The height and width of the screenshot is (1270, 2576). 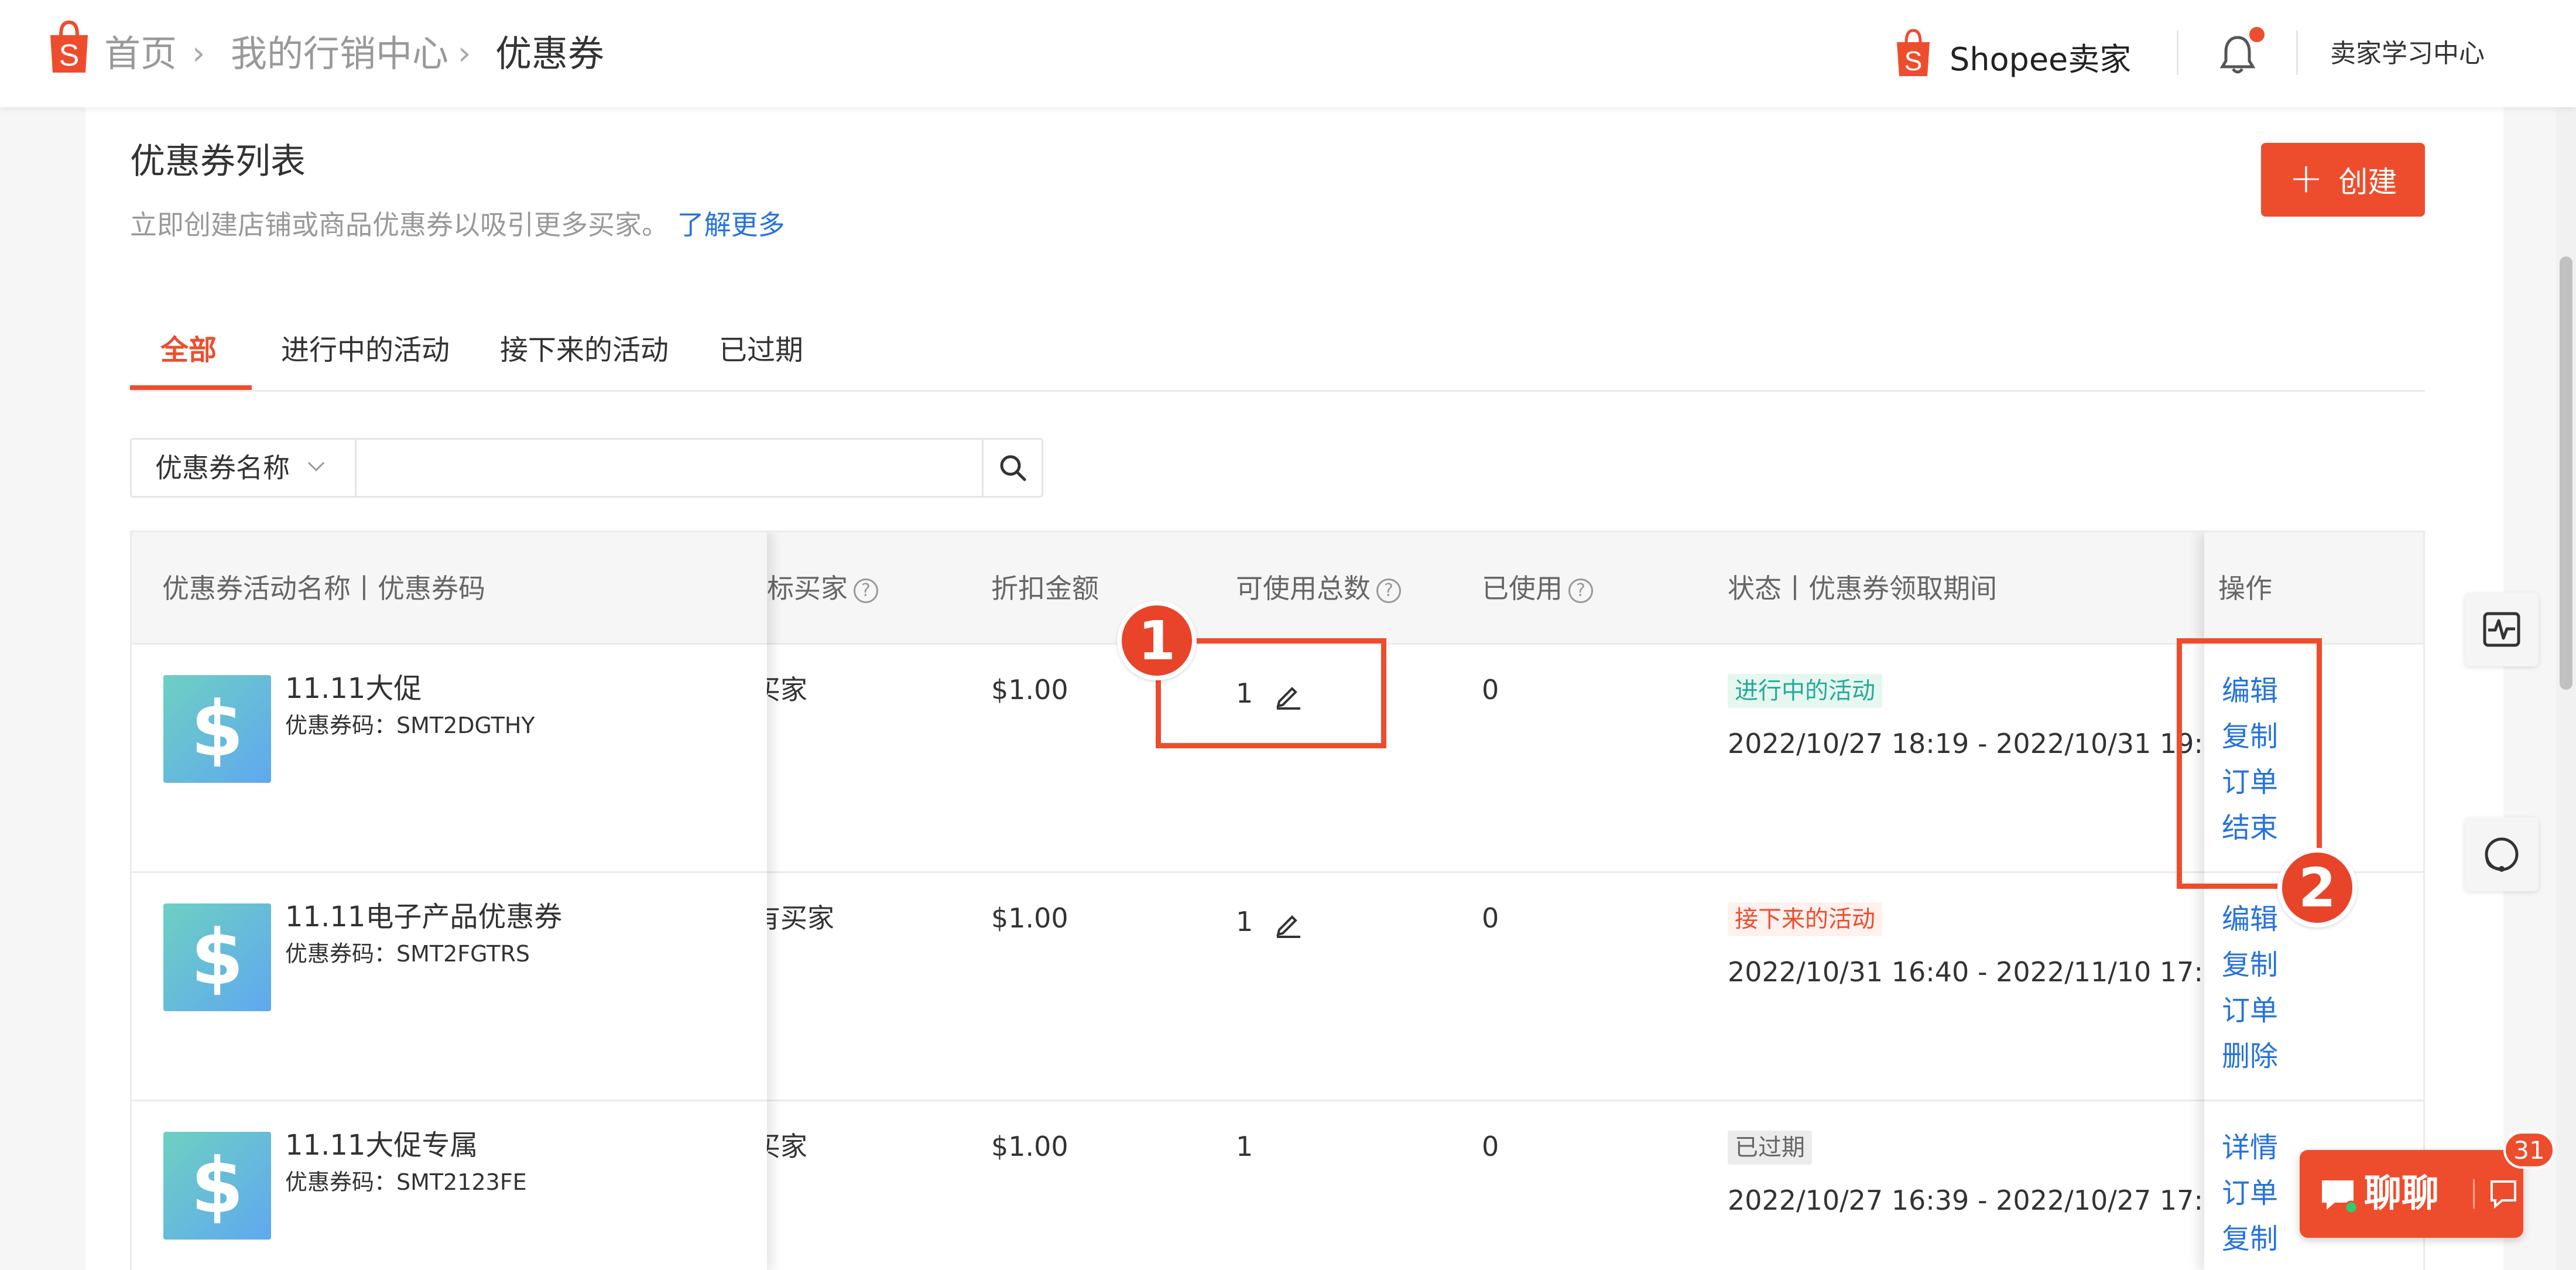 What do you see at coordinates (2250, 1147) in the screenshot?
I see `details-link: 详情` at bounding box center [2250, 1147].